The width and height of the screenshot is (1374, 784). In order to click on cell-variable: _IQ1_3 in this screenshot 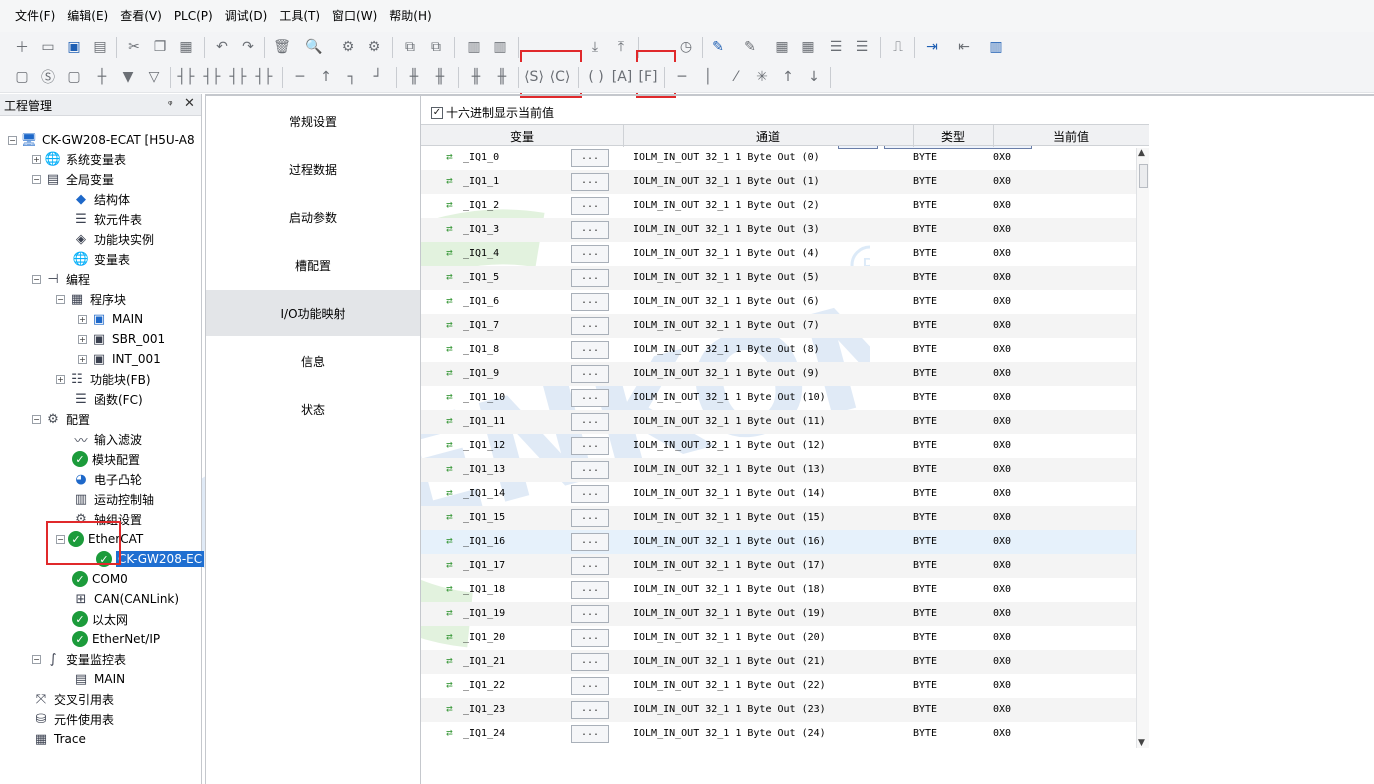, I will do `click(481, 229)`.